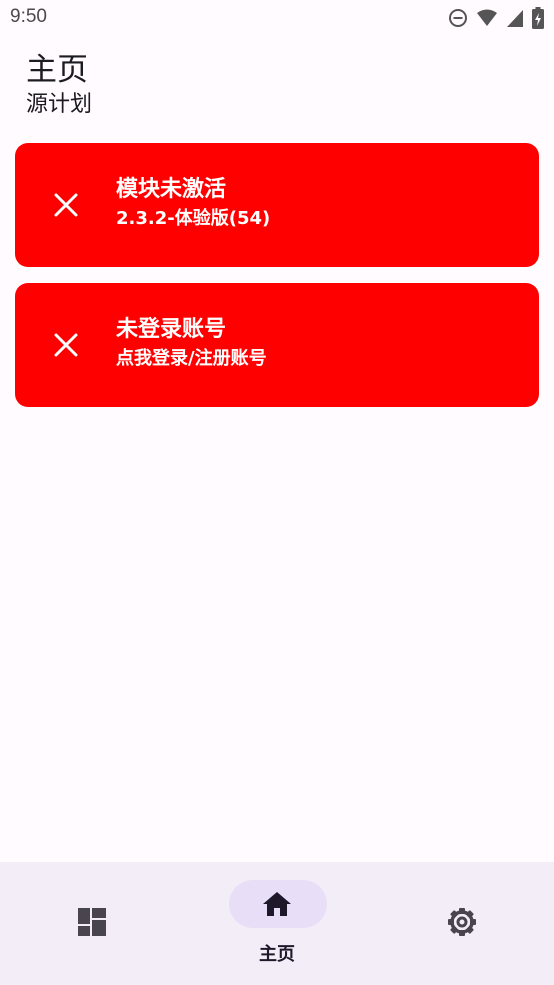  I want to click on nav-item-settings, so click(462, 923).